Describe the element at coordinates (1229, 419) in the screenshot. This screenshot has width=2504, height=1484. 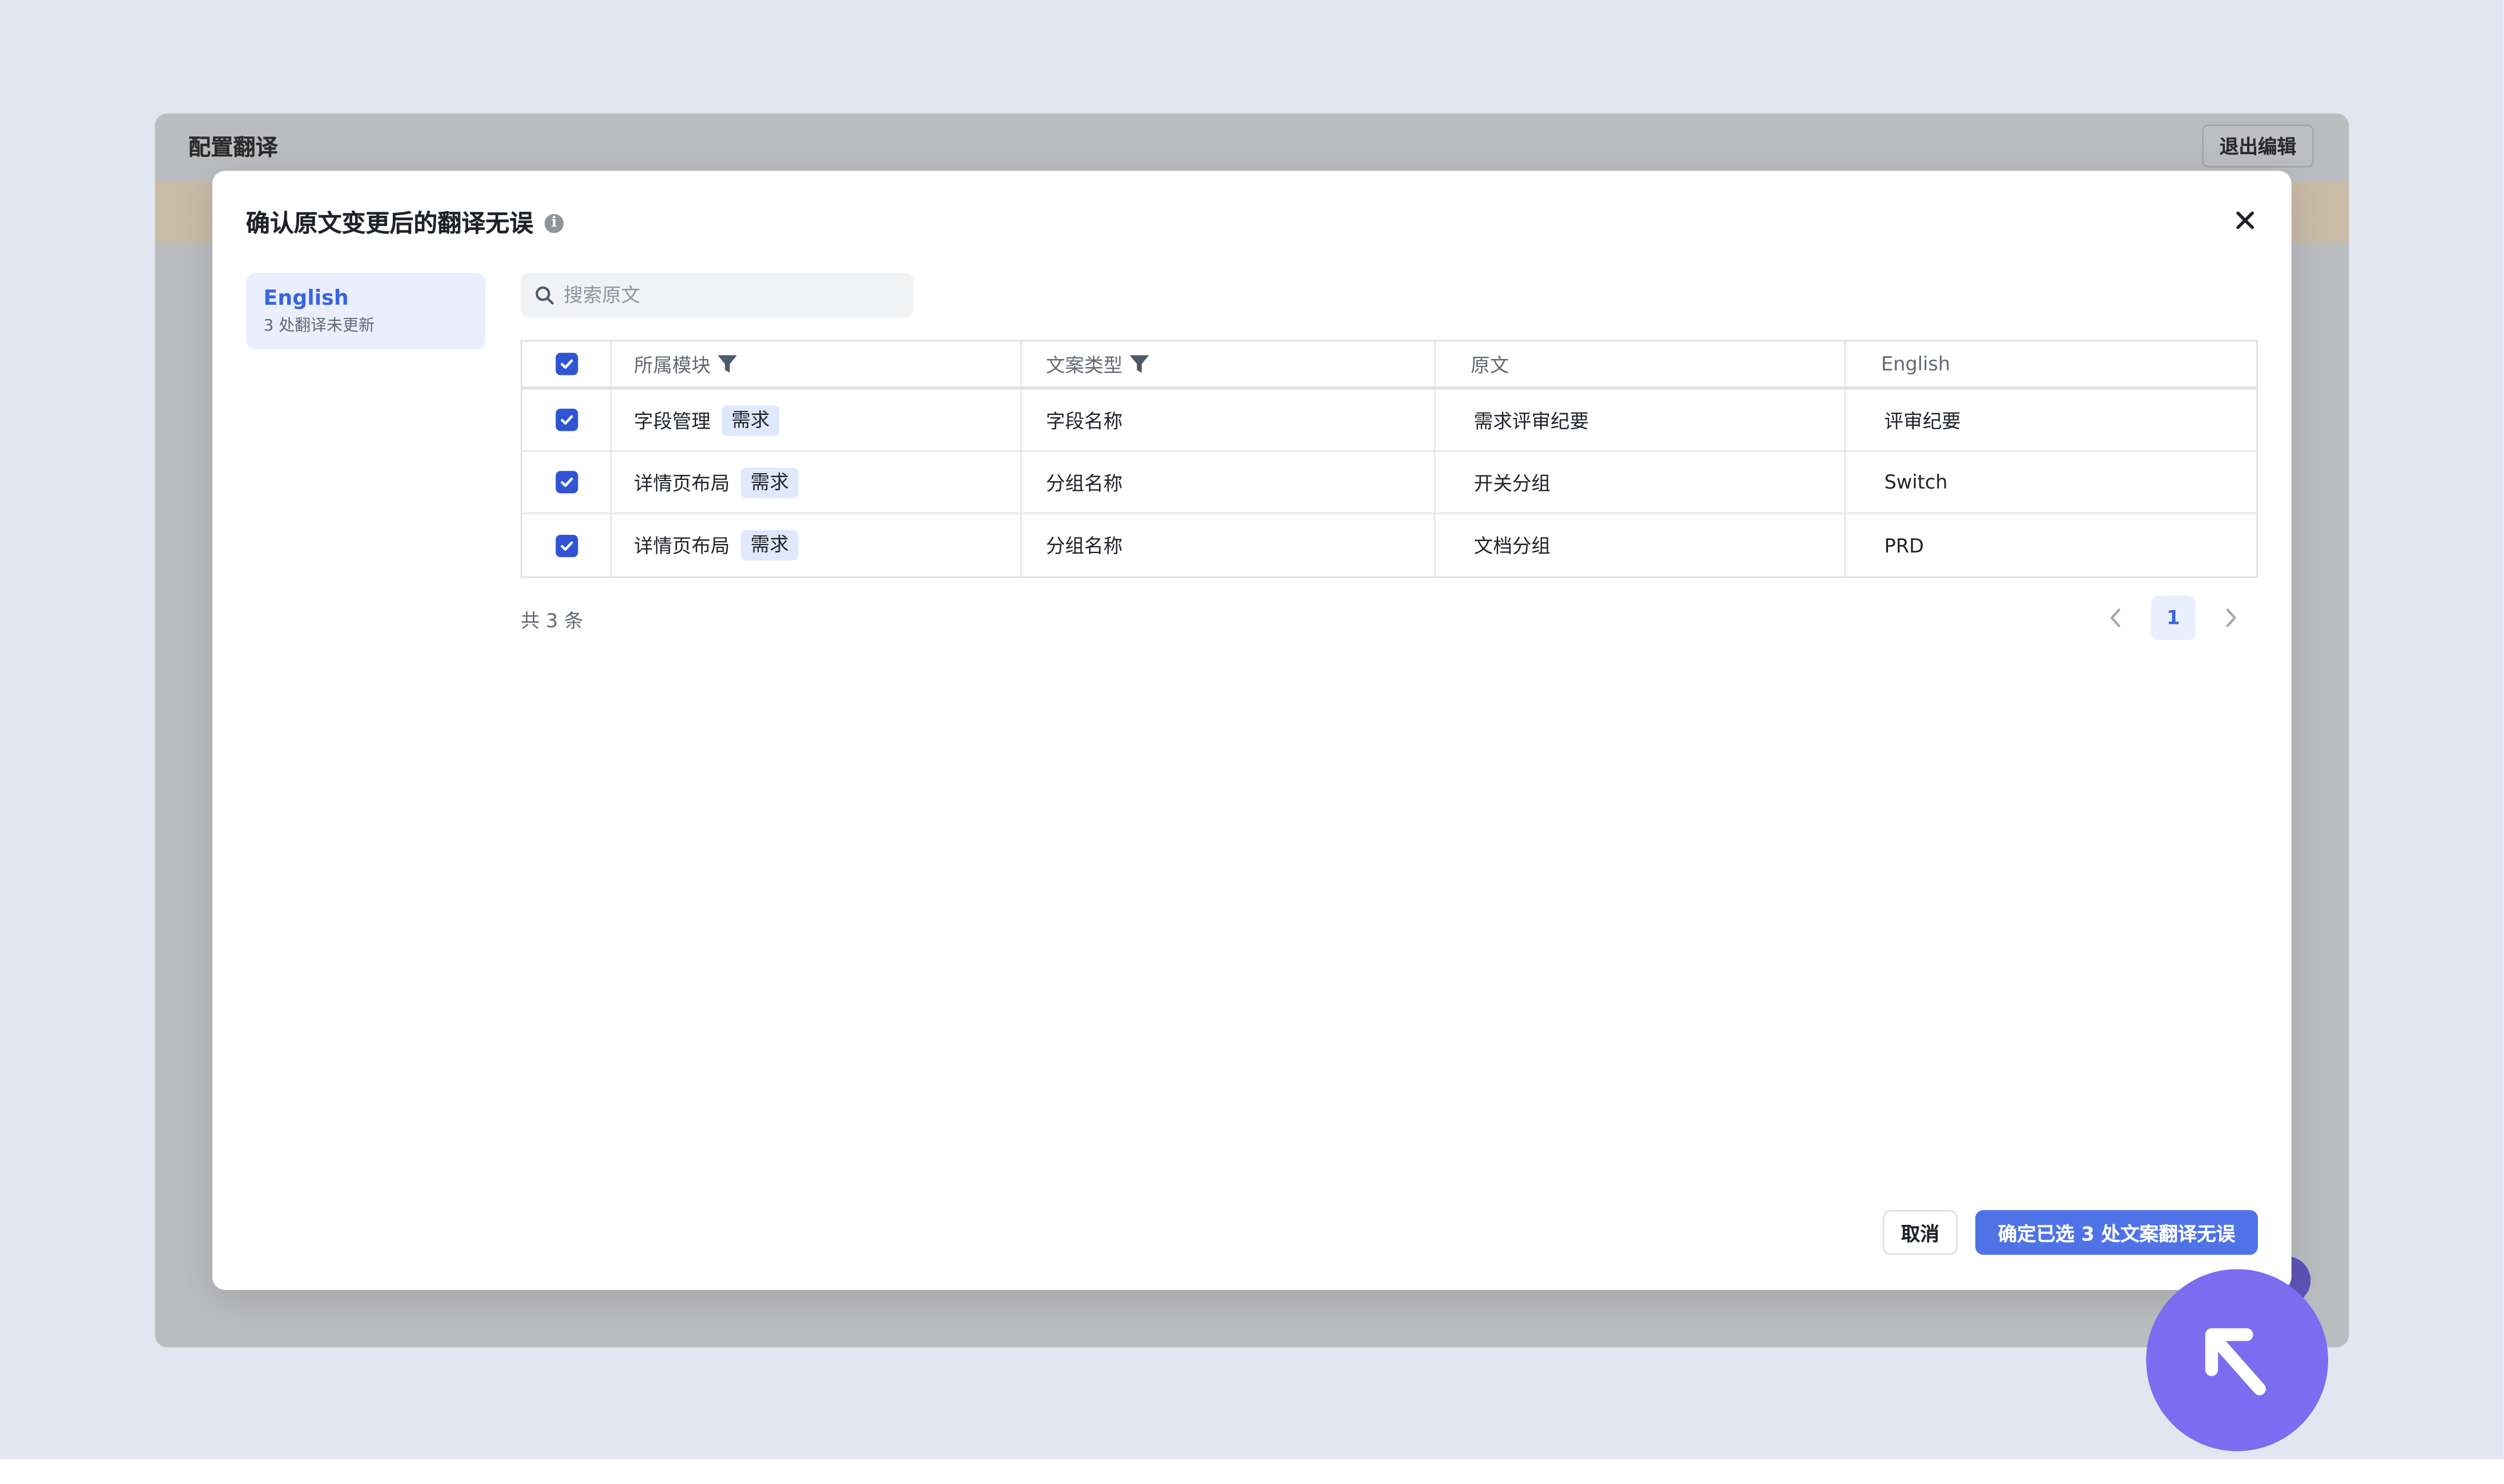
I see `type-cell: 字段名称` at that location.